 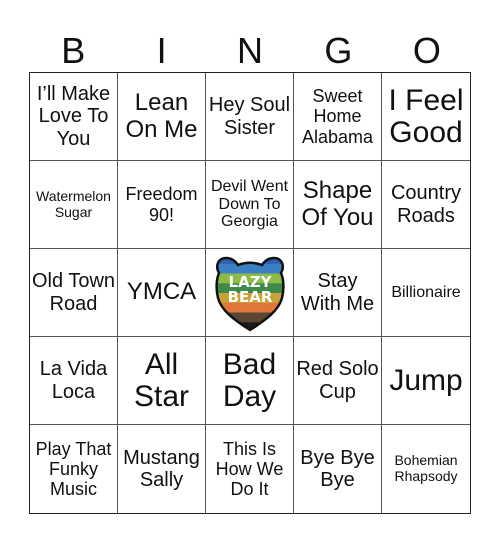 I want to click on bingo-cell: Freedom 90!, so click(x=162, y=205).